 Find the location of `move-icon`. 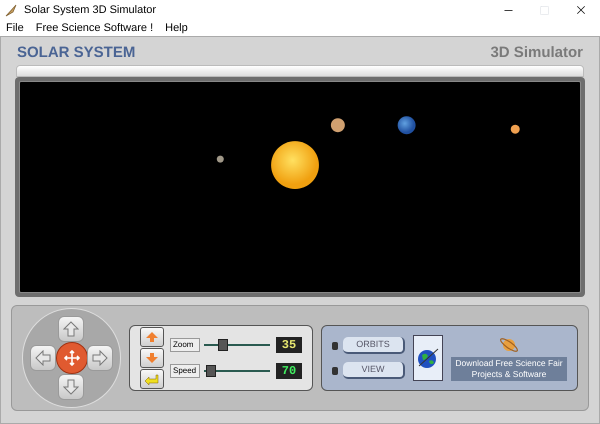

move-icon is located at coordinates (72, 358).